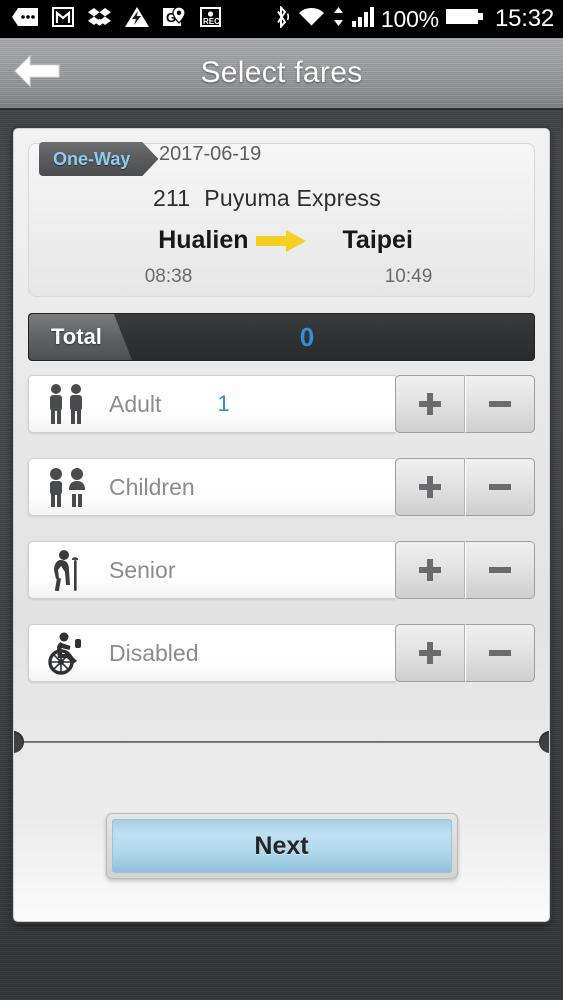  Describe the element at coordinates (464, 19) in the screenshot. I see `battery-full-icon` at that location.